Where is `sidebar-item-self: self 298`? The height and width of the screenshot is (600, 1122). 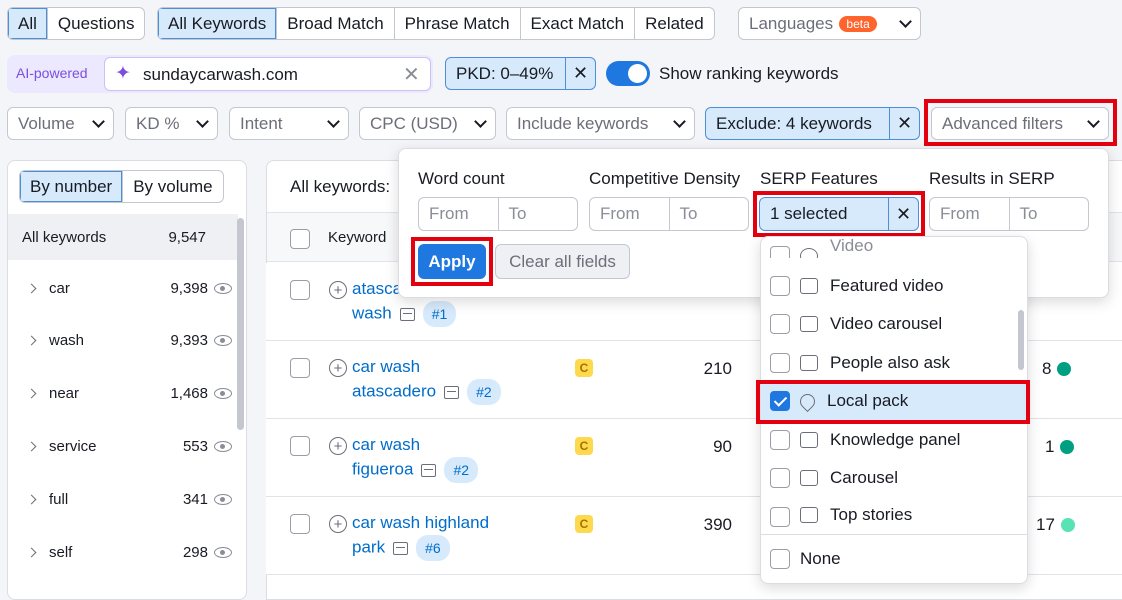 sidebar-item-self: self 298 is located at coordinates (123, 552).